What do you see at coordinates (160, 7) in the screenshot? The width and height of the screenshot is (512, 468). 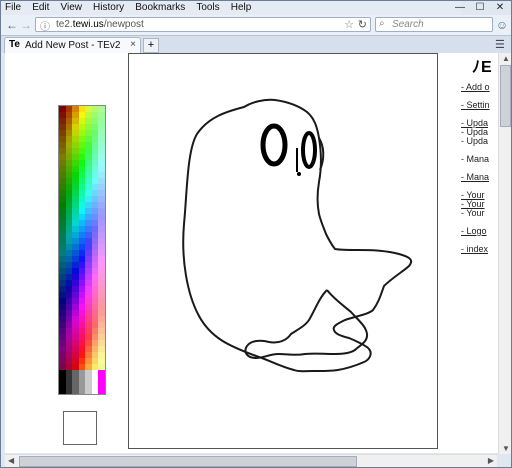 I see `menu-bookmarks: Bookmarks` at bounding box center [160, 7].